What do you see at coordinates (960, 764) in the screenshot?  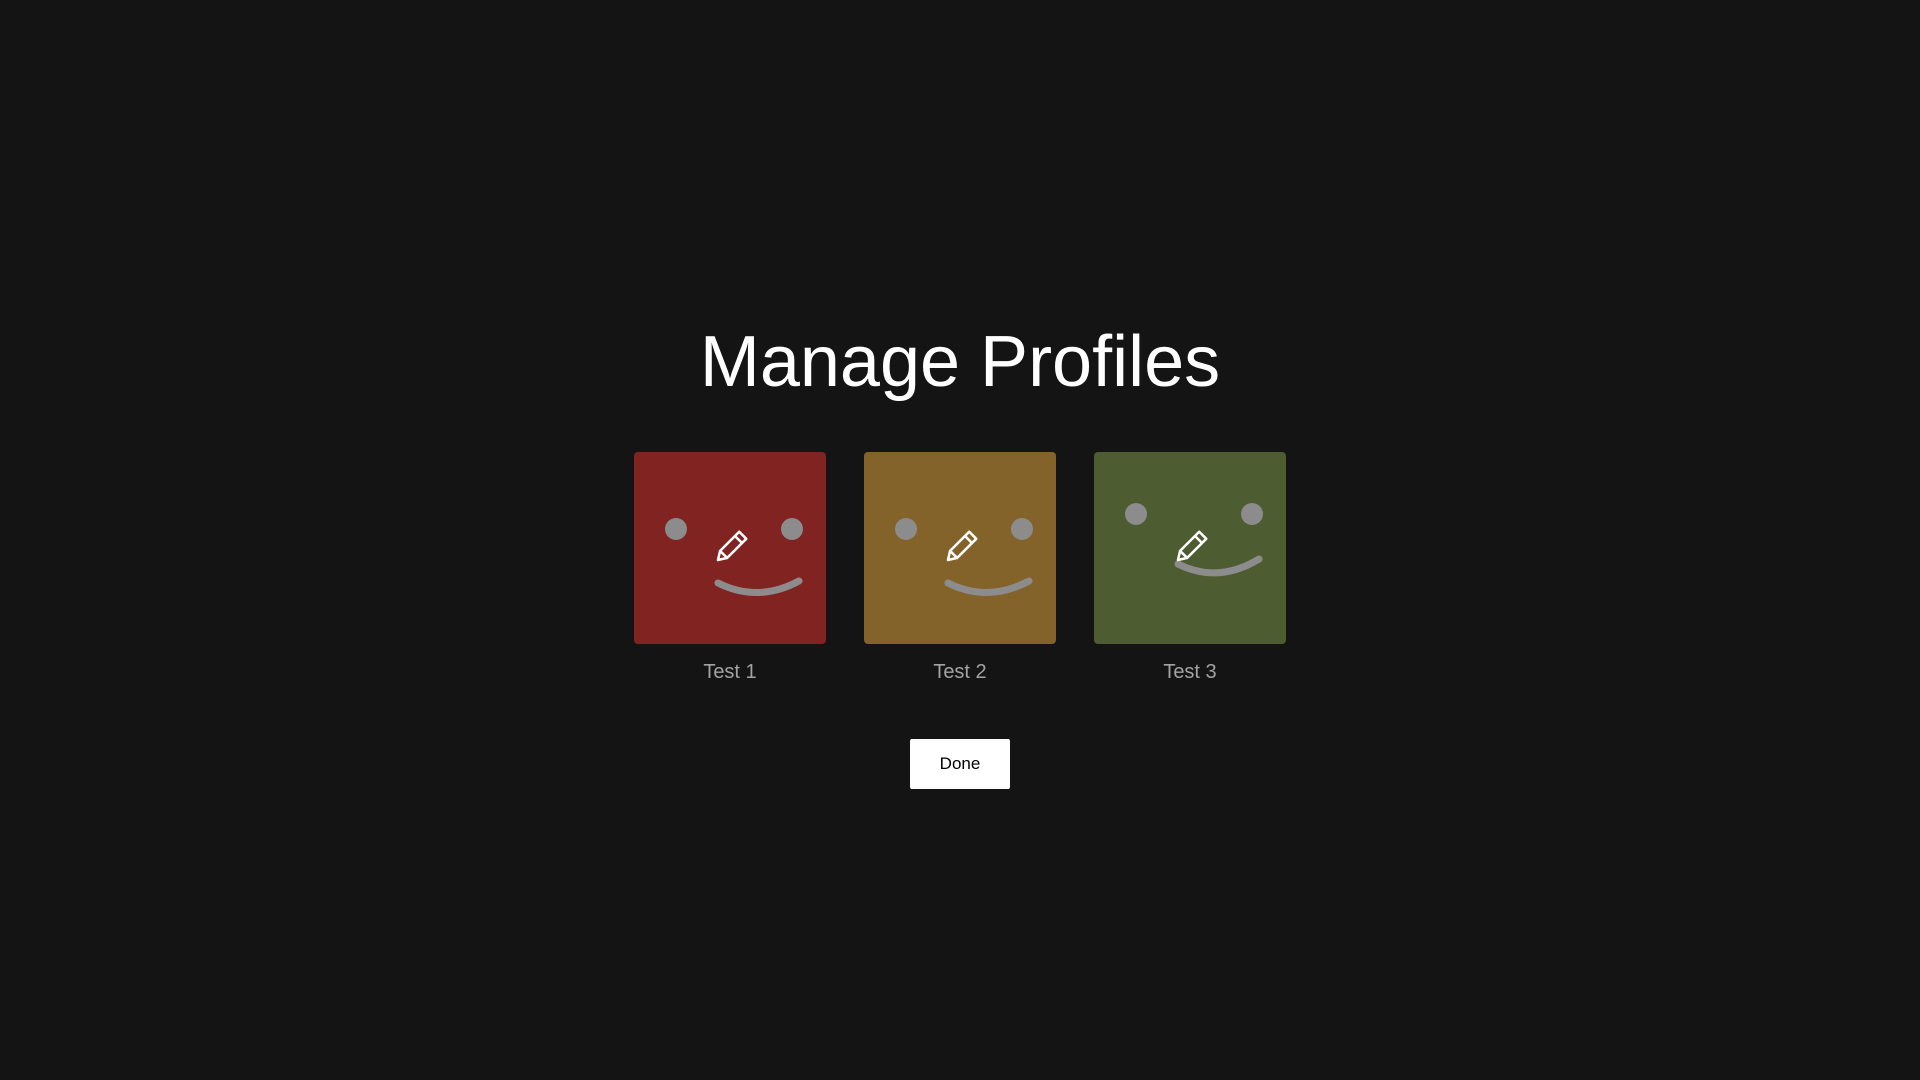 I see `done-button: Done` at bounding box center [960, 764].